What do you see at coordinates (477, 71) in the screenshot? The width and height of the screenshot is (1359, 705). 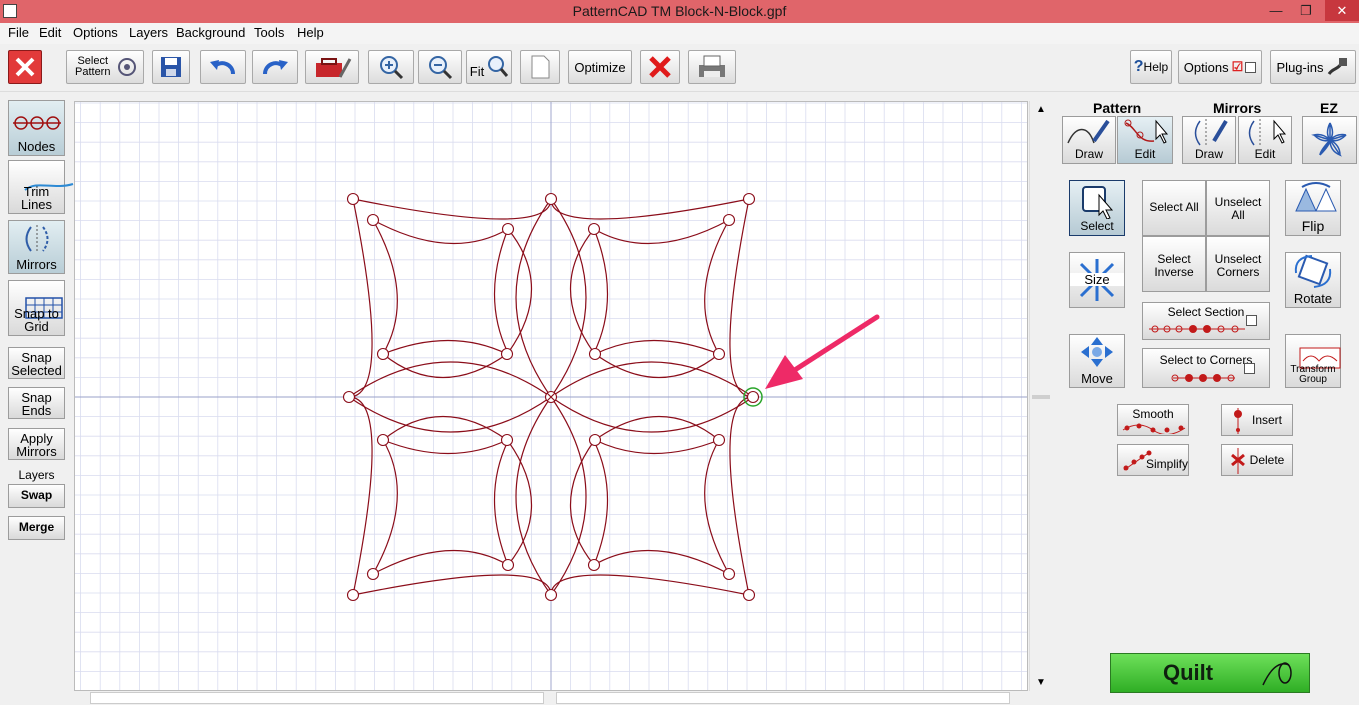 I see `fit-label: Fit` at bounding box center [477, 71].